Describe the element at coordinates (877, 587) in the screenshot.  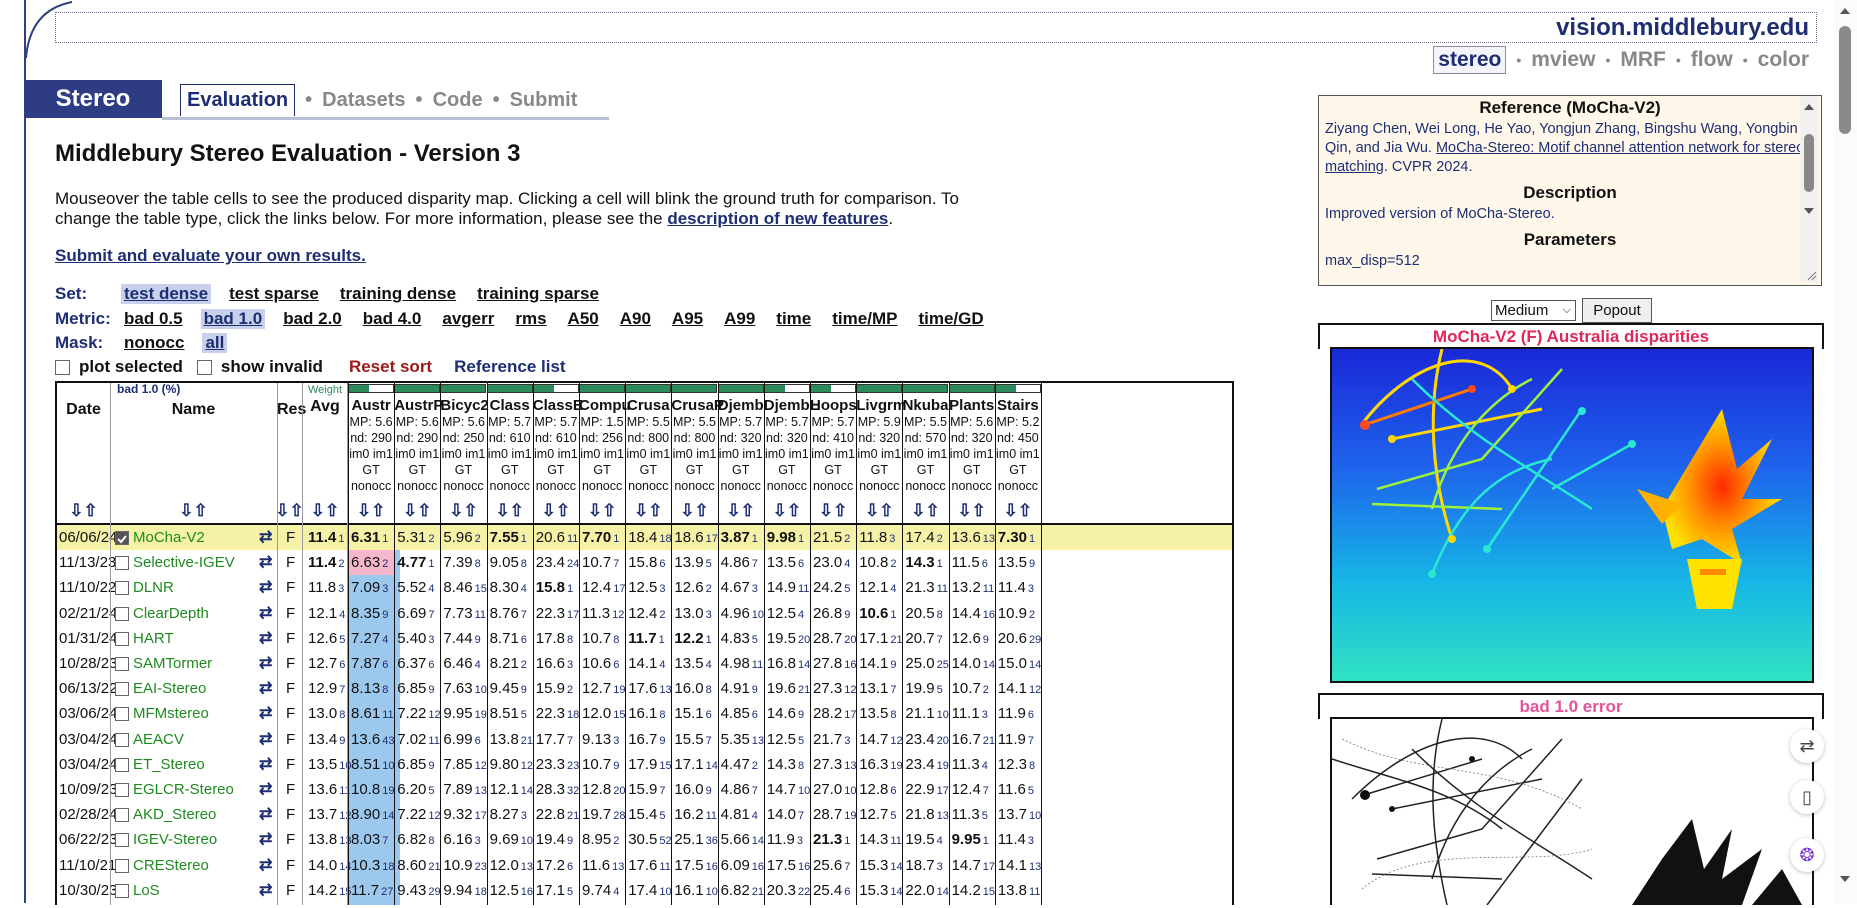
I see `score-cell: 12.1 4` at that location.